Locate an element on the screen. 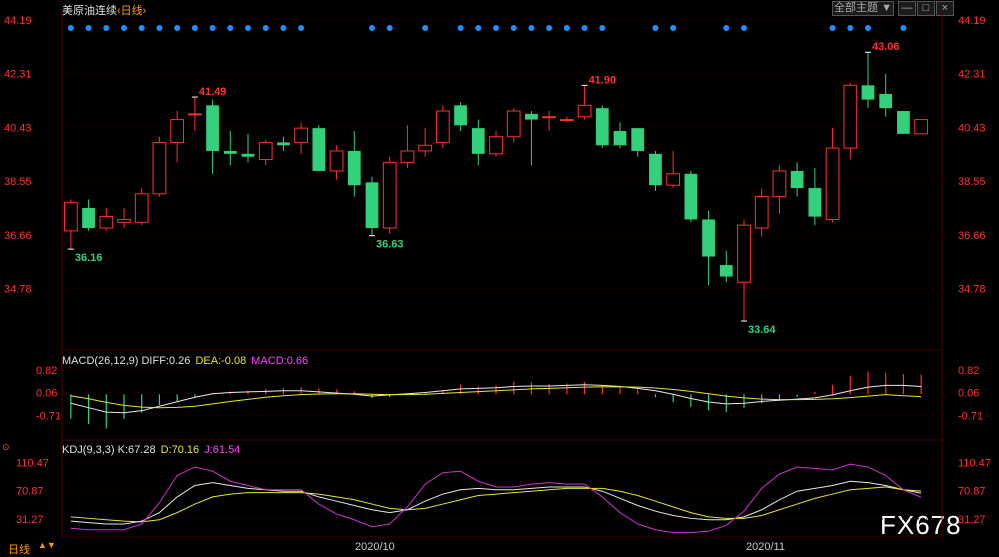 Image resolution: width=999 pixels, height=557 pixels. price-tick-right: 42.31 is located at coordinates (972, 75).